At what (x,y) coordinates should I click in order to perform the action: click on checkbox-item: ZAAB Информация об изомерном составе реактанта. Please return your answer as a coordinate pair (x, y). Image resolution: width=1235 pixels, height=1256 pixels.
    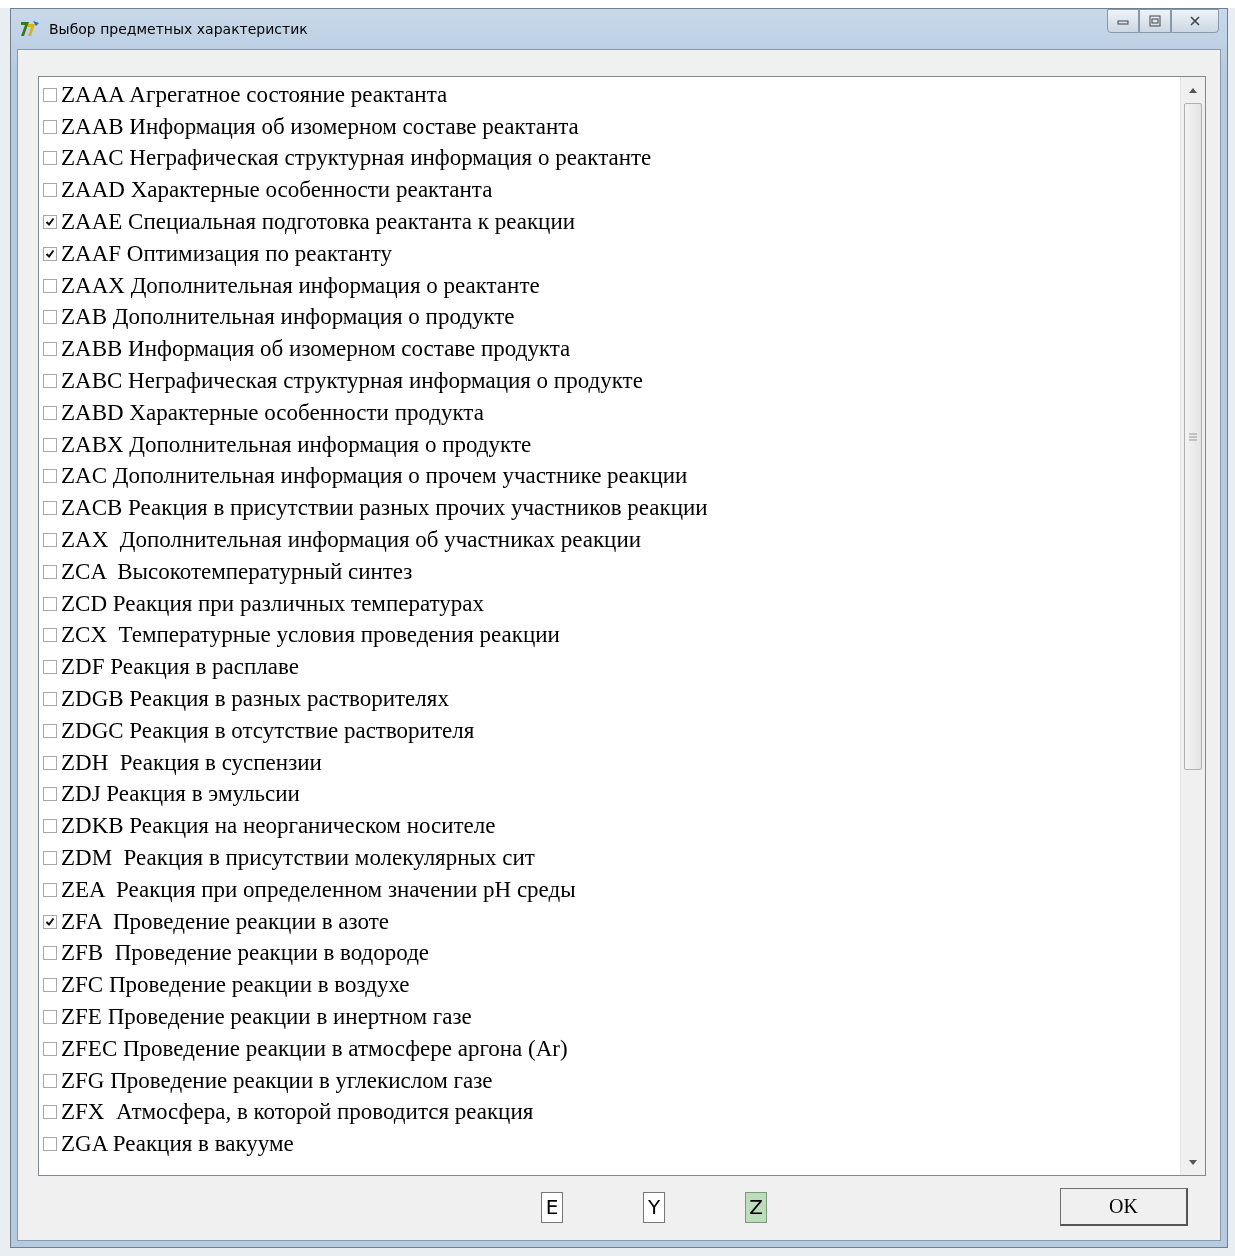
    Looking at the image, I should click on (609, 126).